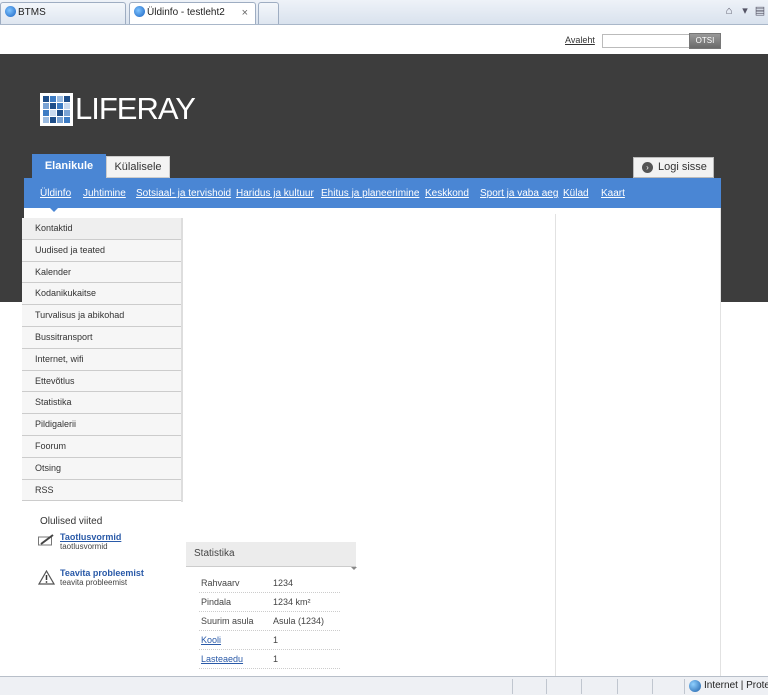  I want to click on side-menu-item: RSS, so click(102, 490).